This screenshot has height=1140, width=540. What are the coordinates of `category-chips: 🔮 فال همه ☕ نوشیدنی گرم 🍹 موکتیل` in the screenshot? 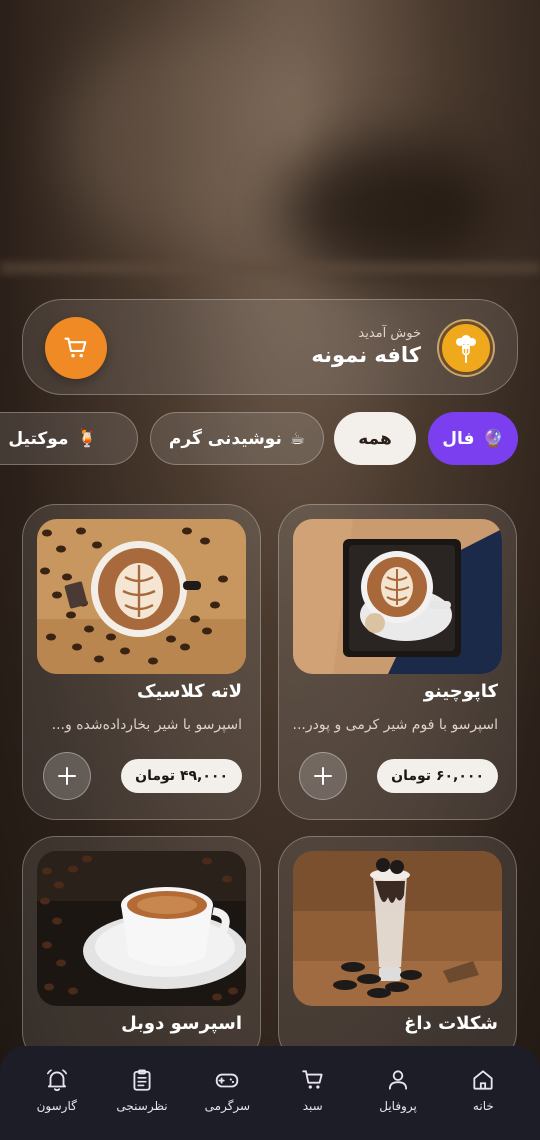 It's located at (270, 439).